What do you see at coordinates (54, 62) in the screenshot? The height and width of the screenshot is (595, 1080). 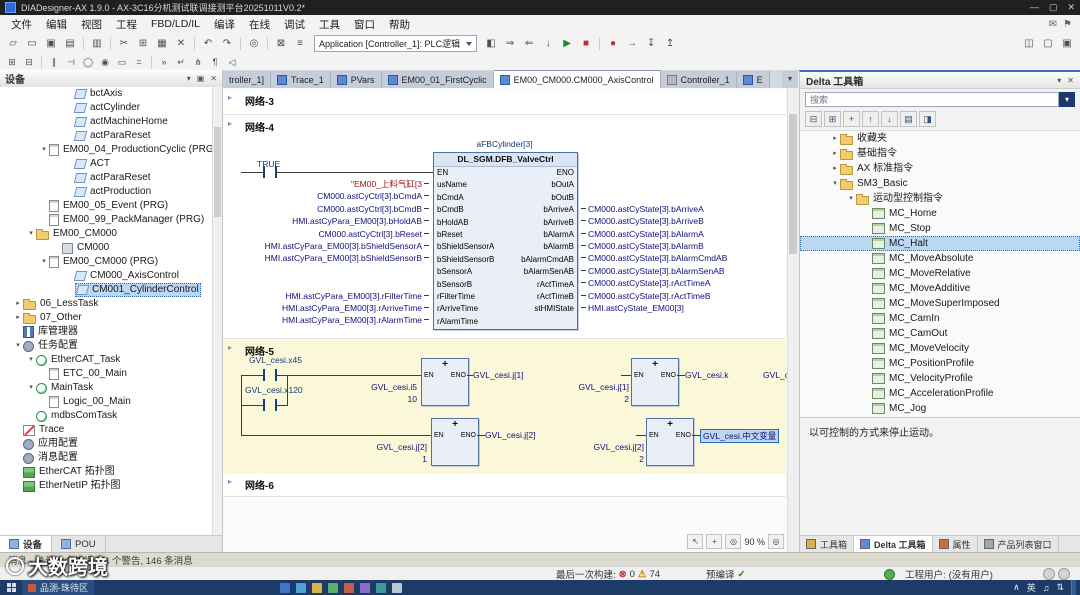 I see `contact-icon: ∥` at bounding box center [54, 62].